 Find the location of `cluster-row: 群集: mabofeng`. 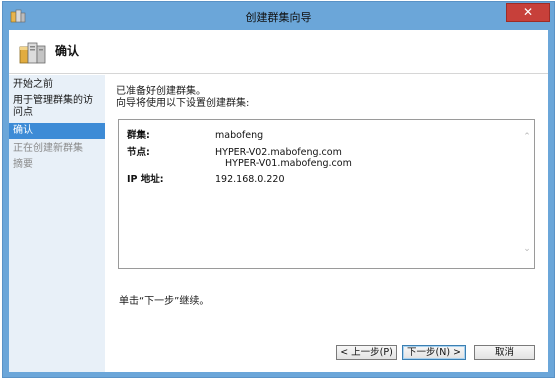

cluster-row: 群集: mabofeng is located at coordinates (195, 134).